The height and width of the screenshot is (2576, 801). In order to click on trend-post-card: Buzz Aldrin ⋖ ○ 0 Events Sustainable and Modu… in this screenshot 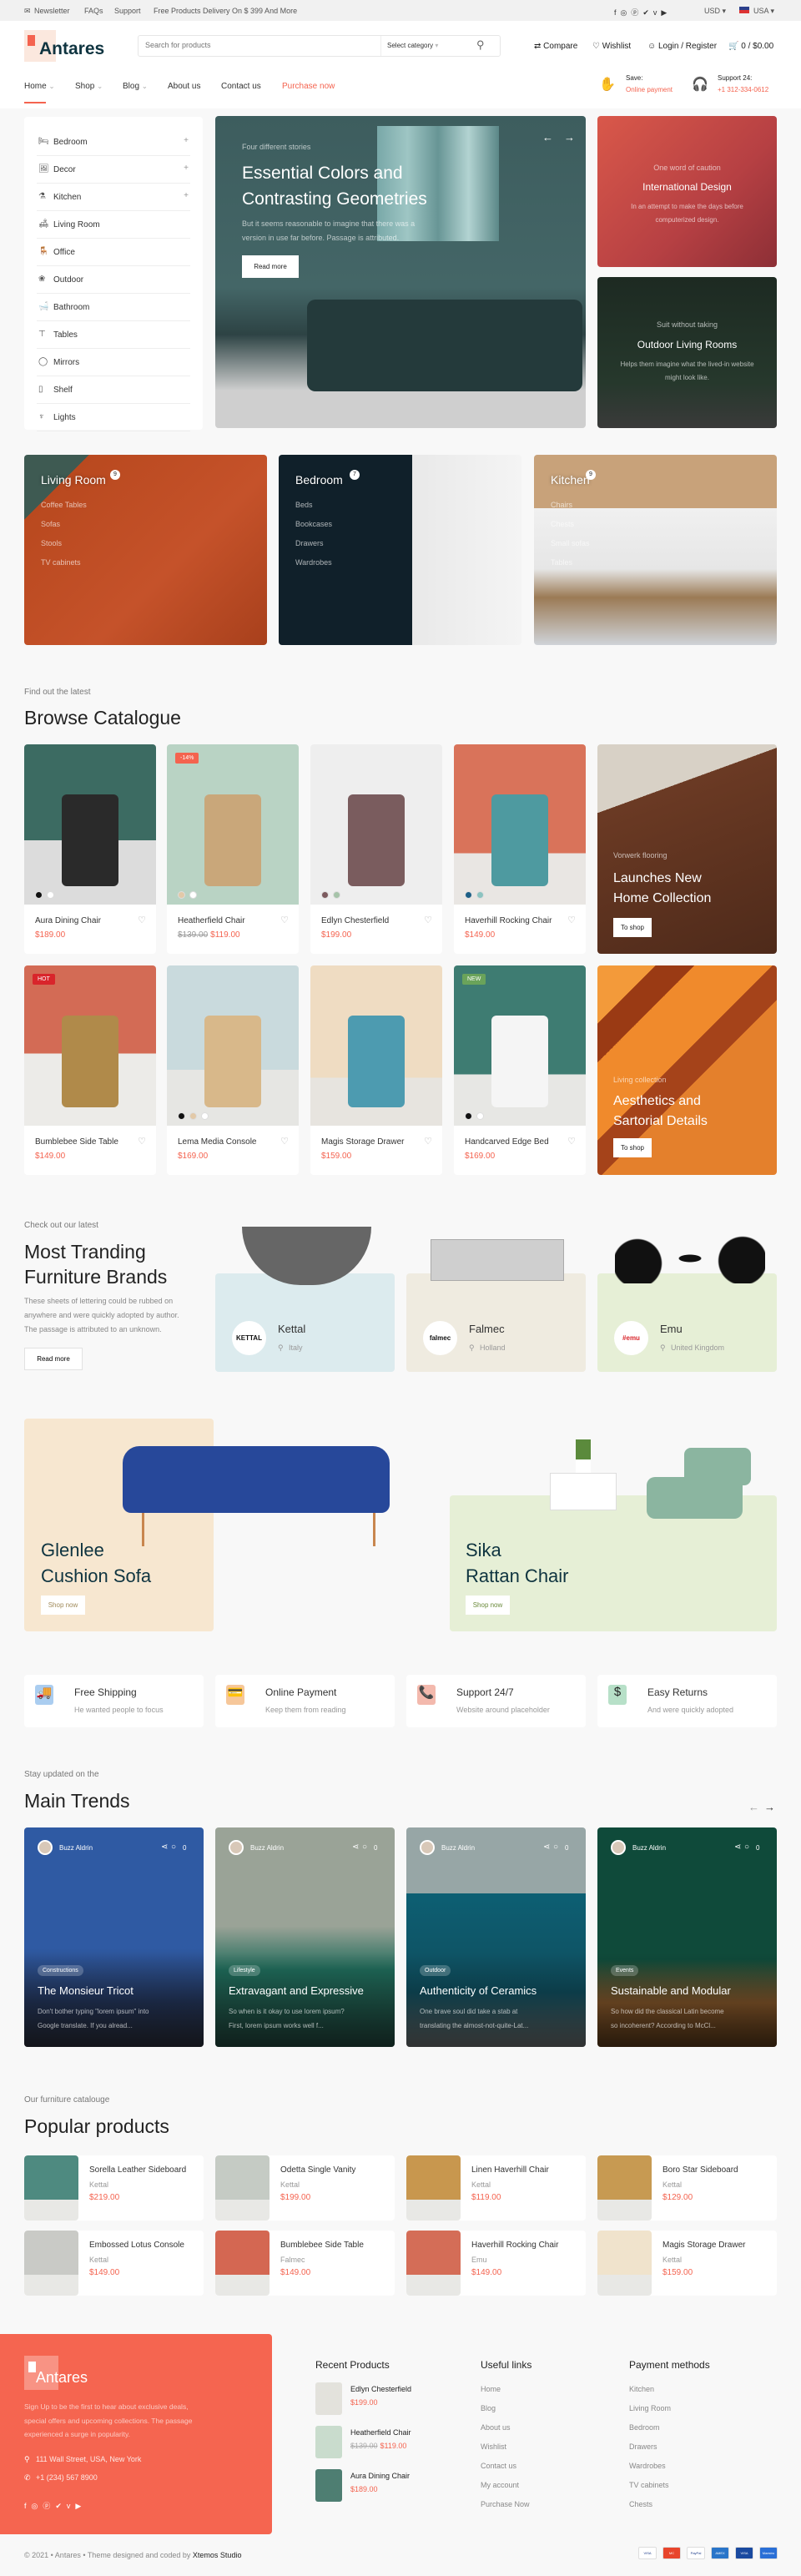, I will do `click(687, 1937)`.